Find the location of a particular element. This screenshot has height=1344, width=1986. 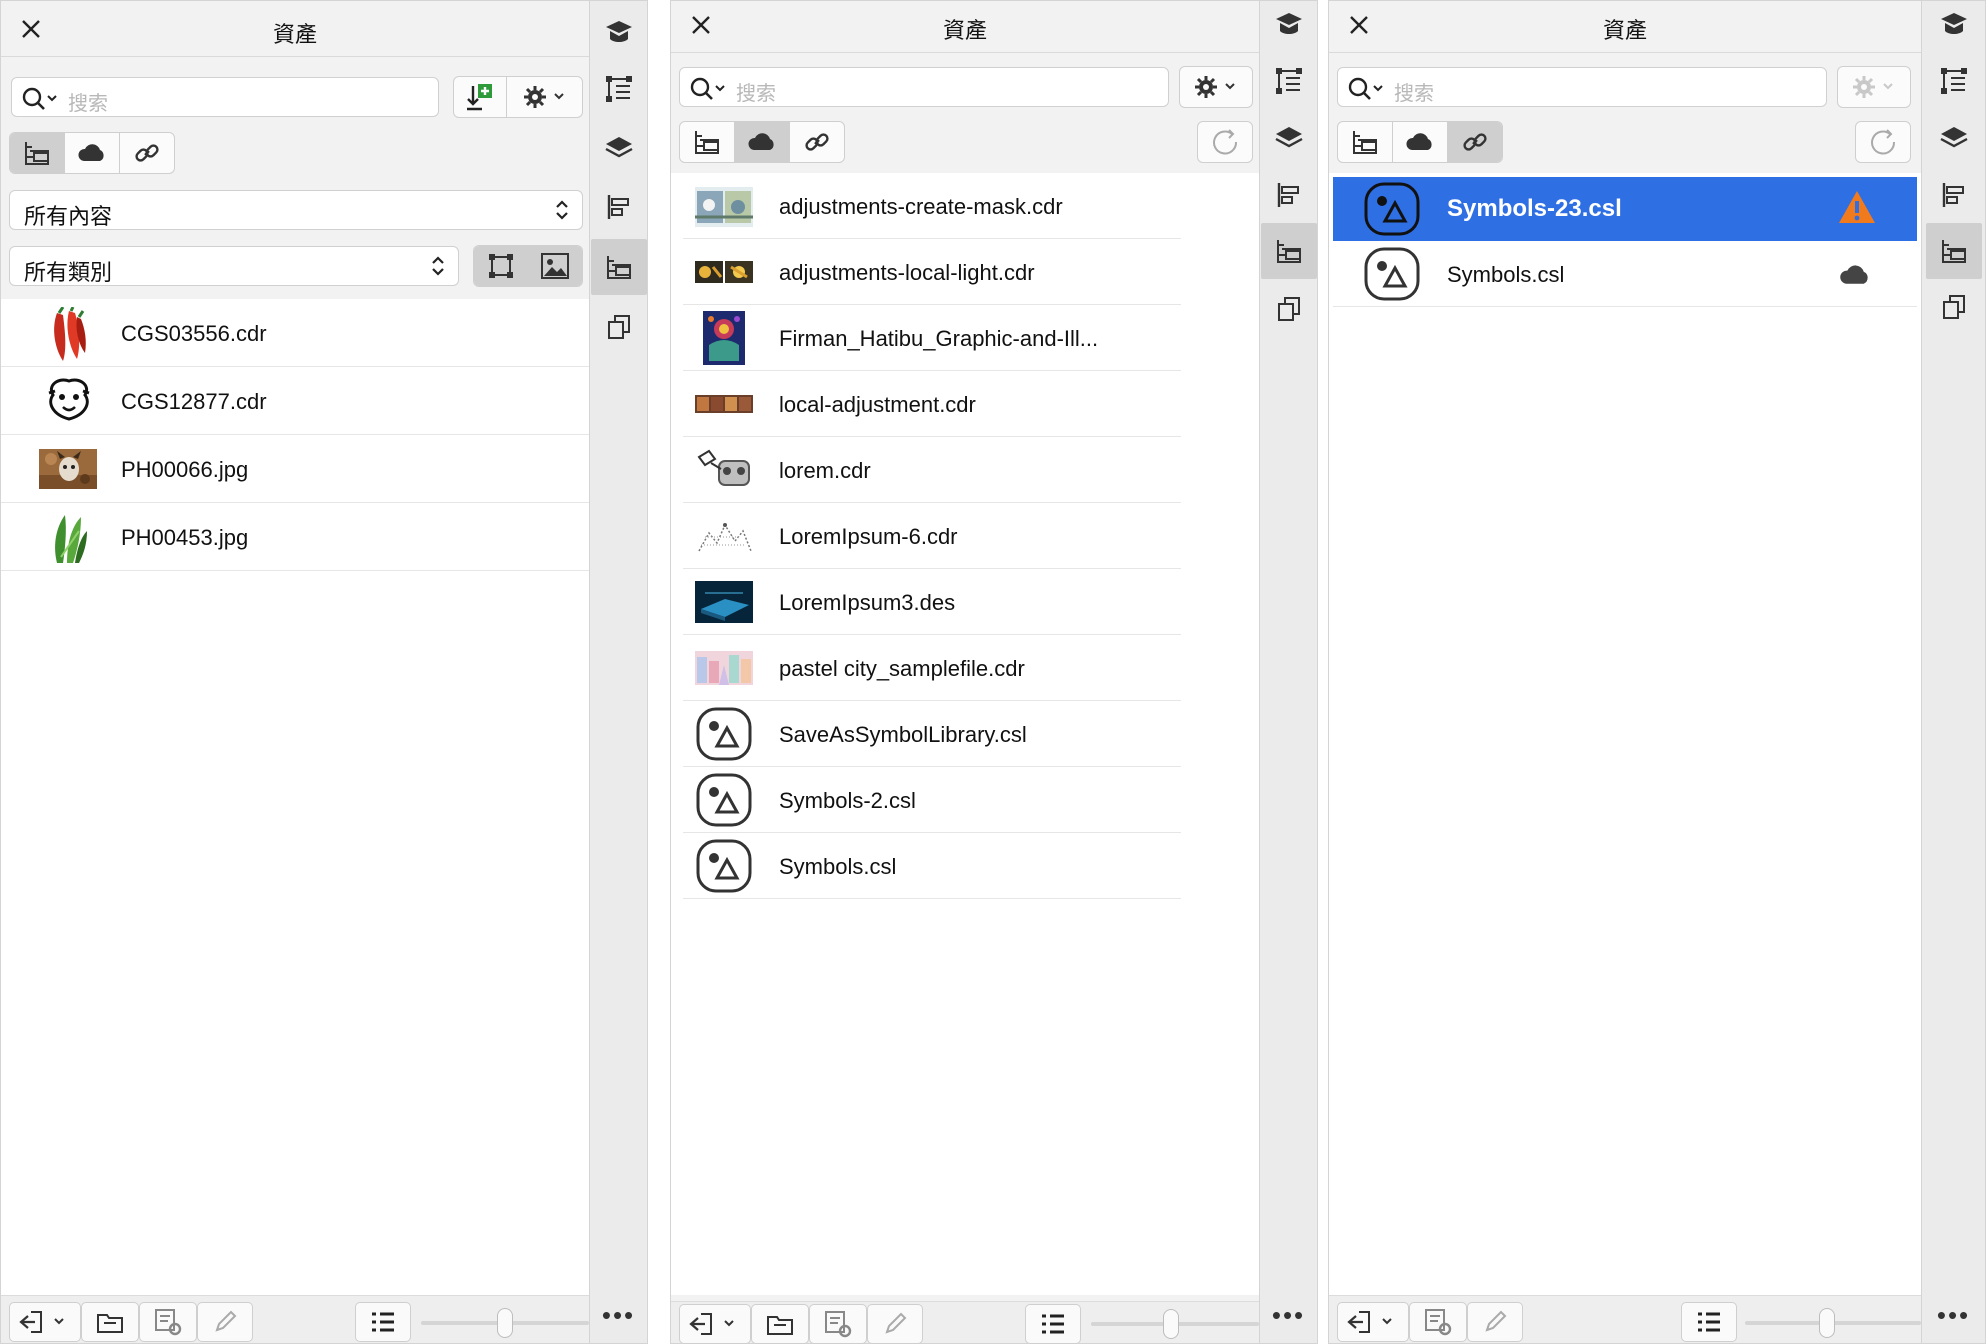

list-item: Symbols-2.csl is located at coordinates (932, 800).